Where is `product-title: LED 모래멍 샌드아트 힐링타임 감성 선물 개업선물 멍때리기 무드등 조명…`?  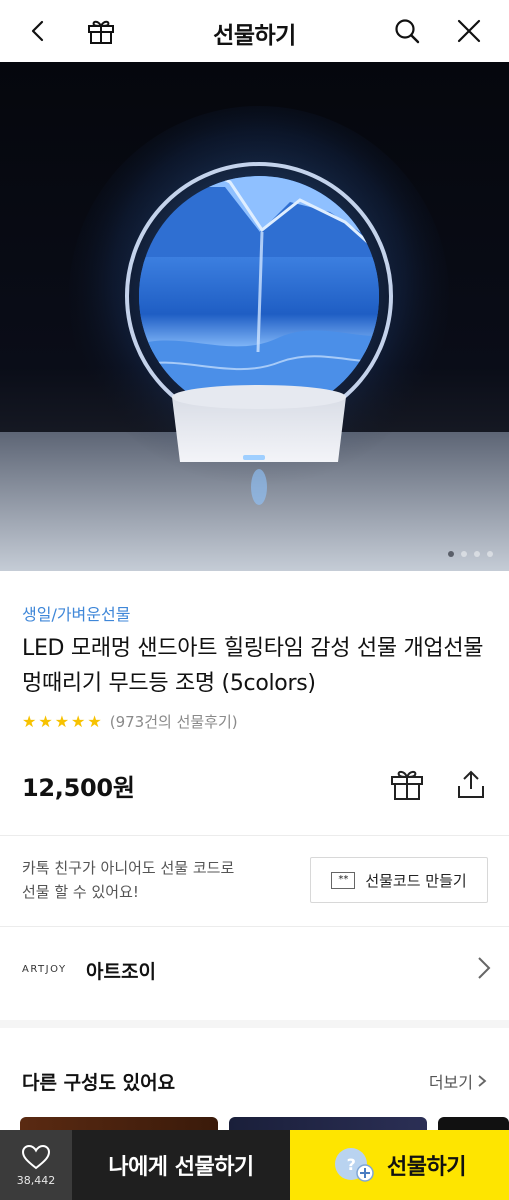
product-title: LED 모래멍 샌드아트 힐링타임 감성 선물 개업선물 멍때리기 무드등 조명… is located at coordinates (253, 666).